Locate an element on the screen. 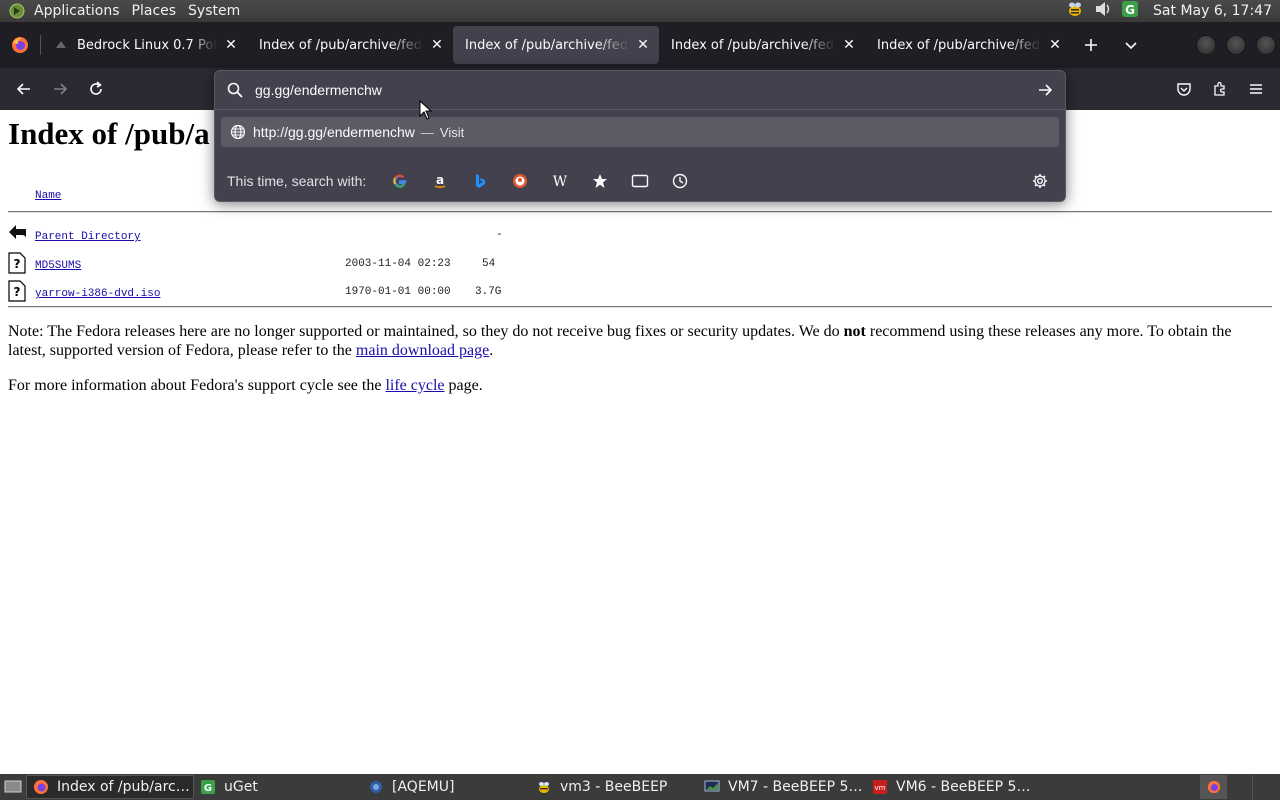 The width and height of the screenshot is (1280, 800). column-header-name: Name is located at coordinates (48, 196).